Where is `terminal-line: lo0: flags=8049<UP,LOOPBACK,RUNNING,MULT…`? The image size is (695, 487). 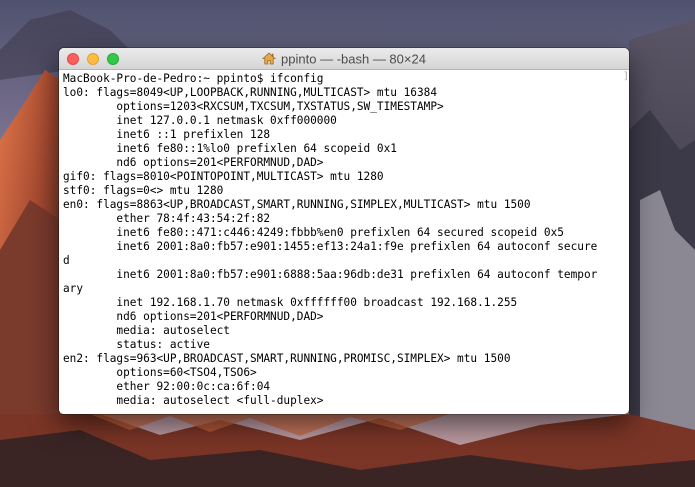 terminal-line: lo0: flags=8049<UP,LOOPBACK,RUNNING,MULT… is located at coordinates (250, 92).